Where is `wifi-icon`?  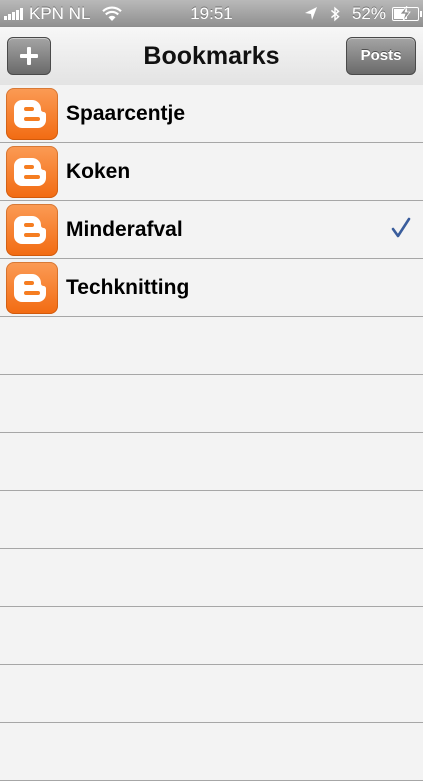 wifi-icon is located at coordinates (112, 13).